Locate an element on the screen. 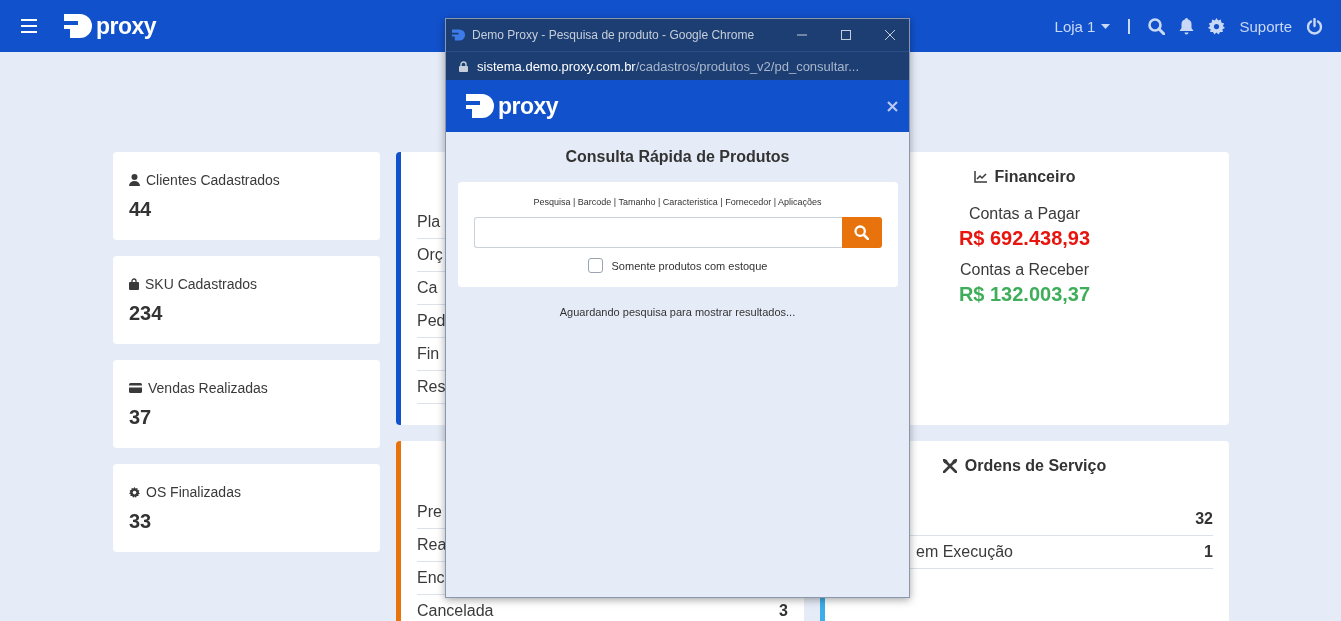  finance-label: Contas a Receber is located at coordinates (1024, 270).